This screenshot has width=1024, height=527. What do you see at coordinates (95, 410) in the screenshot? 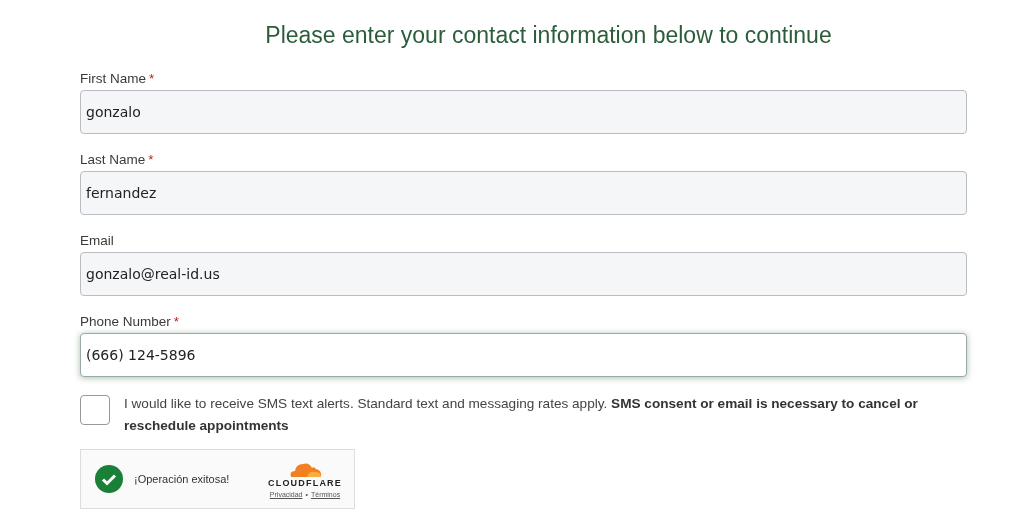
I see `sms-checkbox` at bounding box center [95, 410].